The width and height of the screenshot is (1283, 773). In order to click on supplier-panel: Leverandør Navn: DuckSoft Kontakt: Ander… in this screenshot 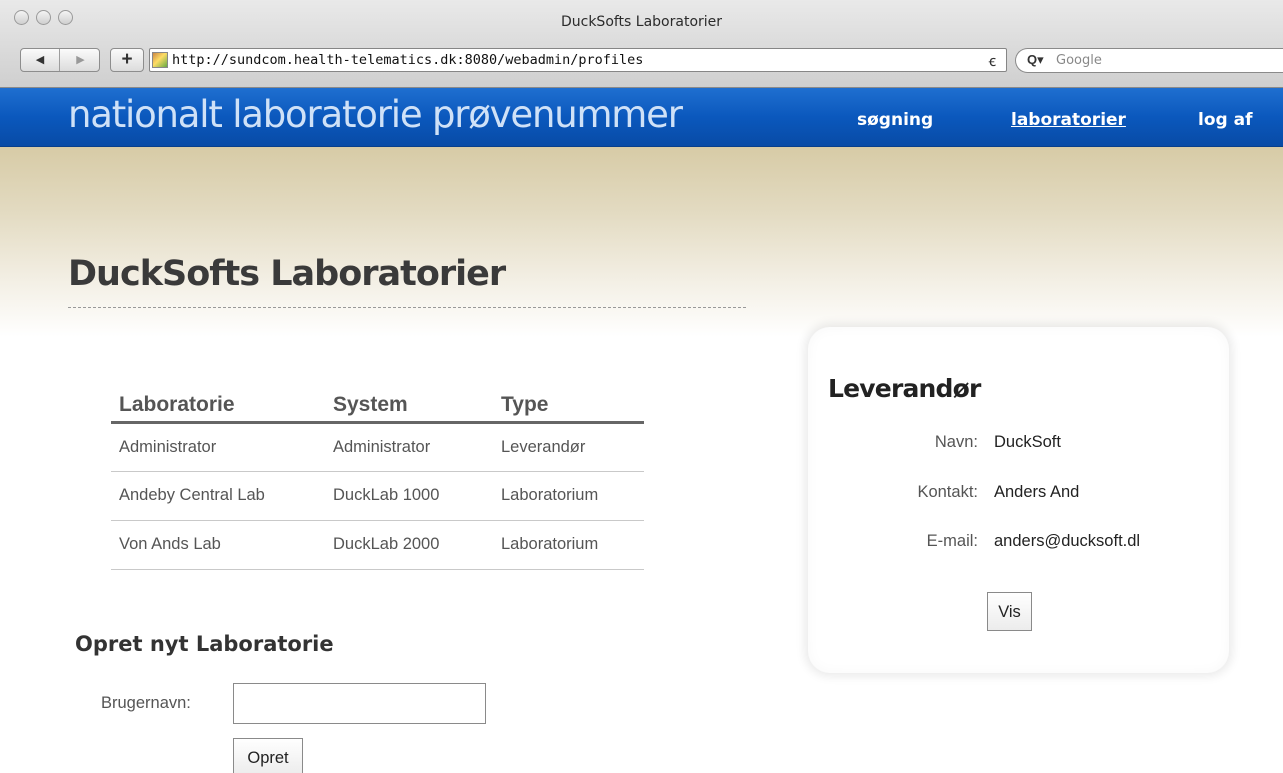, I will do `click(1018, 500)`.